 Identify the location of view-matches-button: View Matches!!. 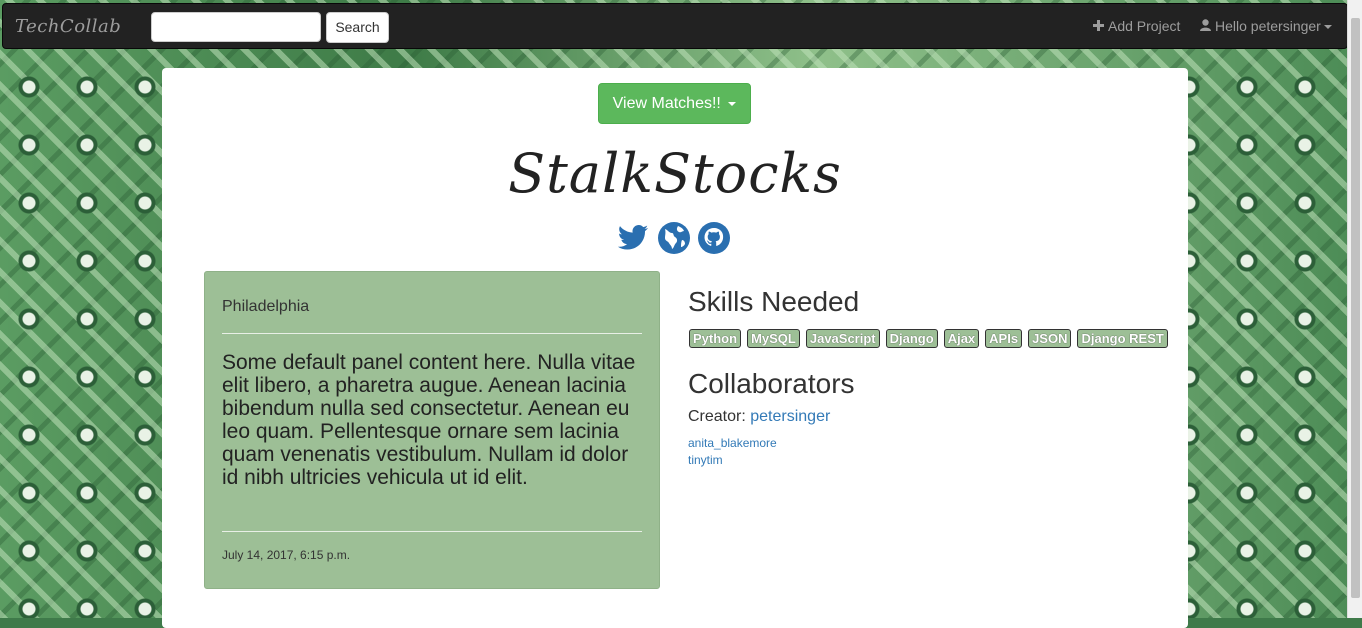
(674, 103).